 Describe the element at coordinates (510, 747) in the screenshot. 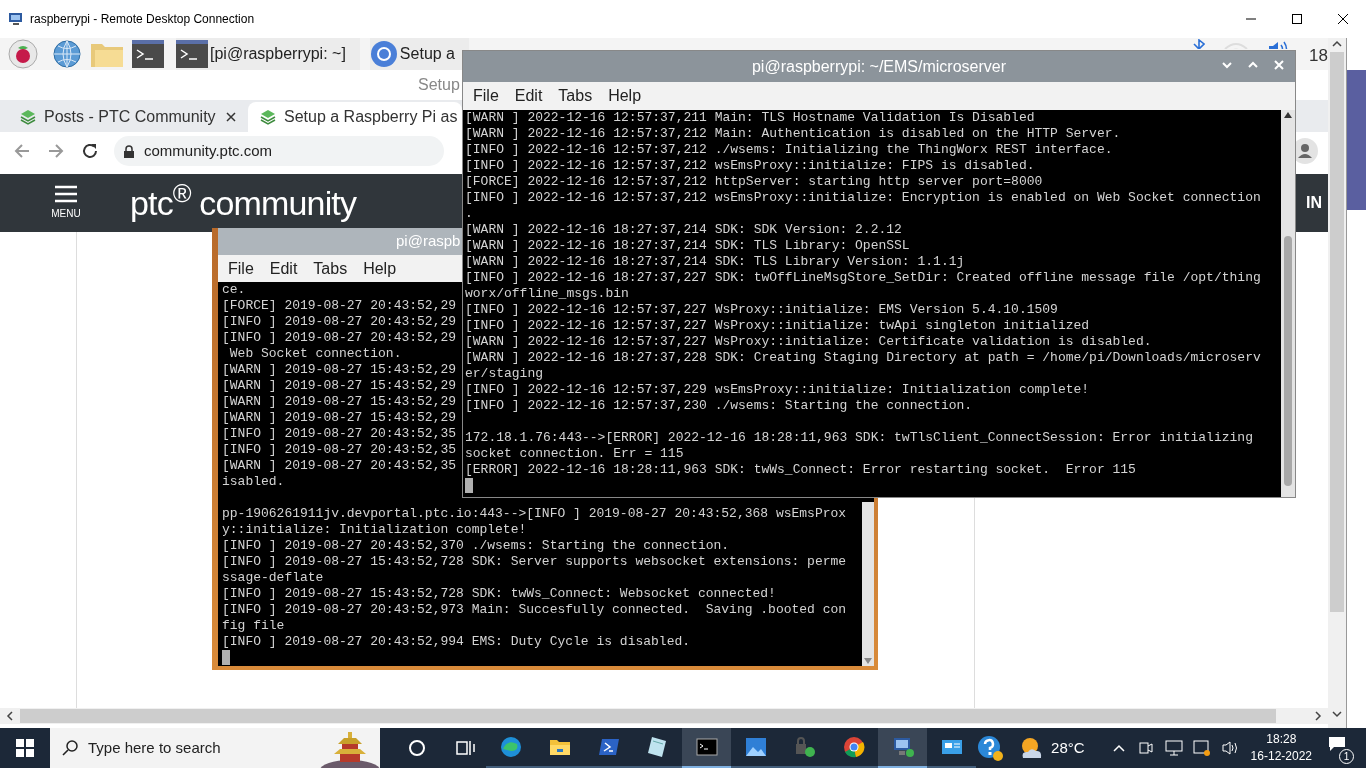

I see `edge-browser-icon` at that location.